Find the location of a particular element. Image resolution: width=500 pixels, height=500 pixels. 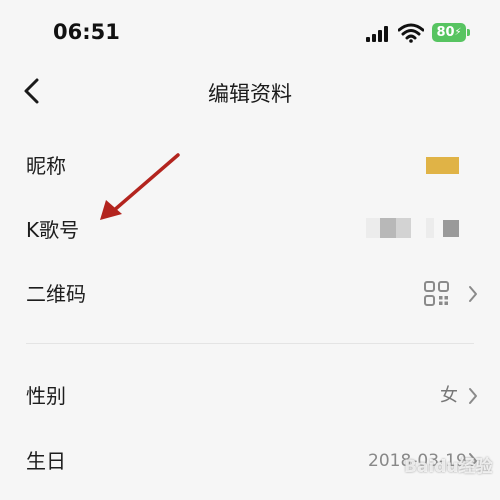

nickname-row: 昵称 is located at coordinates (250, 166).